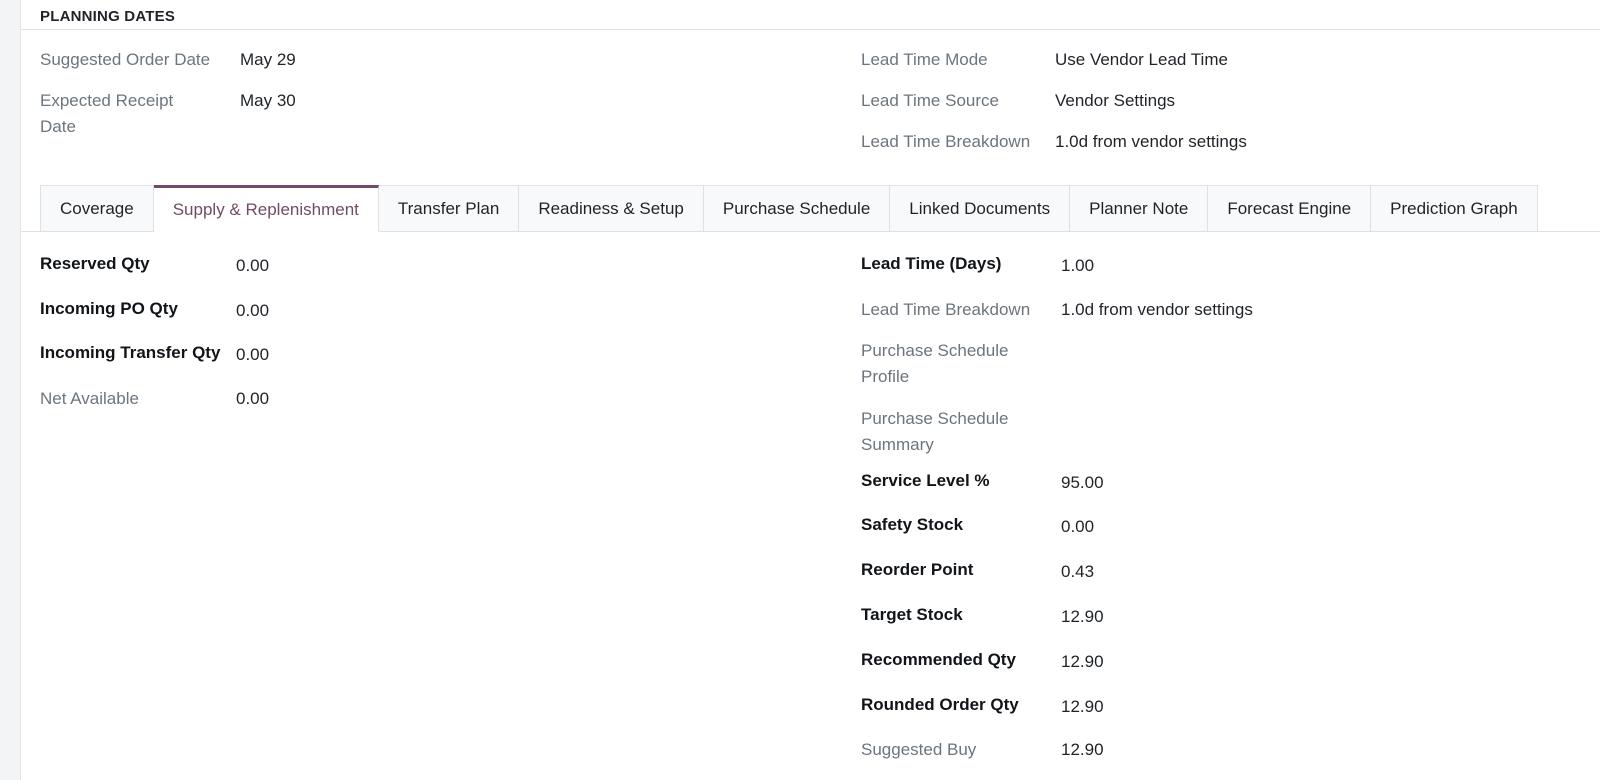 The image size is (1600, 780). I want to click on tab-planner-note: Planner Note, so click(1139, 208).